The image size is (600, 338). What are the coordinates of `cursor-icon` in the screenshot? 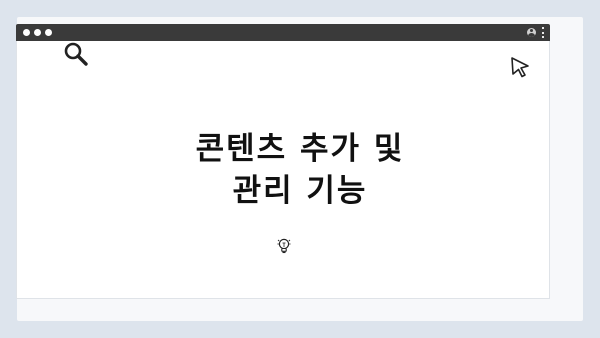 It's located at (520, 67).